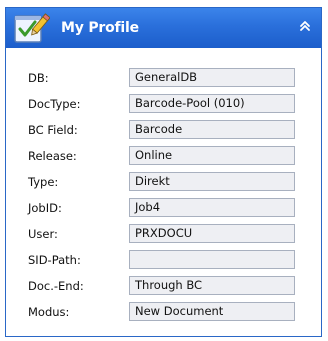 This screenshot has height=341, width=328. Describe the element at coordinates (43, 234) in the screenshot. I see `field-label: User:` at that location.